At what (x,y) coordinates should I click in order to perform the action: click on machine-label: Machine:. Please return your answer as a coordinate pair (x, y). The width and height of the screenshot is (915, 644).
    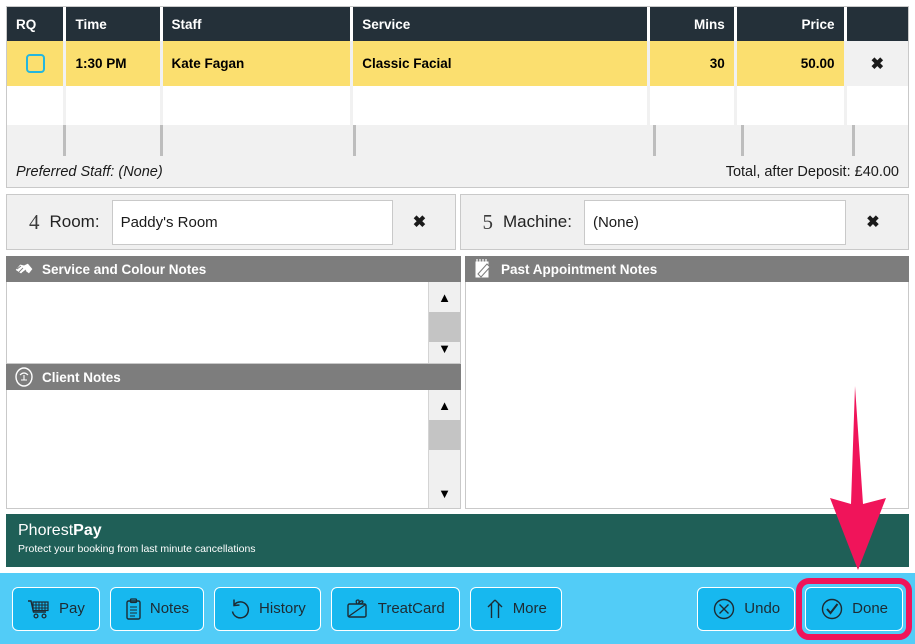
    Looking at the image, I should click on (537, 221).